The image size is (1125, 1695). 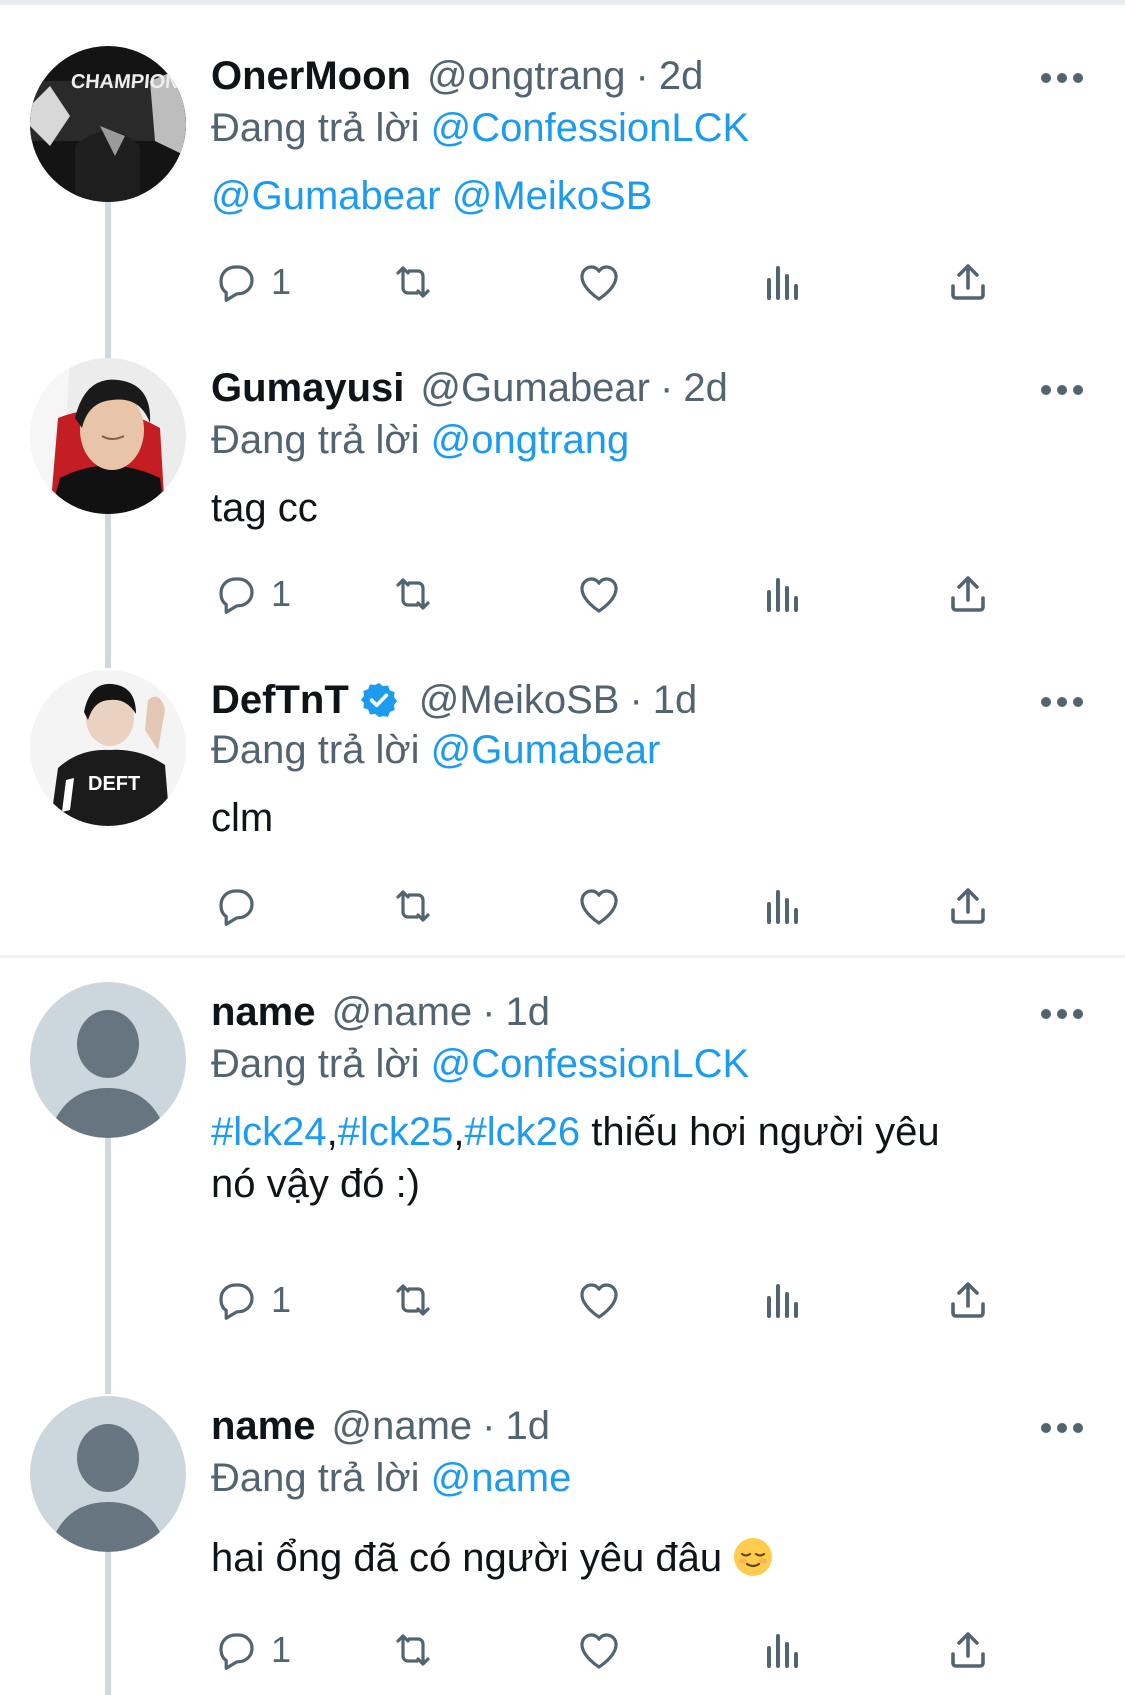 I want to click on tweet-text-line: nó vậy đó :), so click(x=316, y=1184).